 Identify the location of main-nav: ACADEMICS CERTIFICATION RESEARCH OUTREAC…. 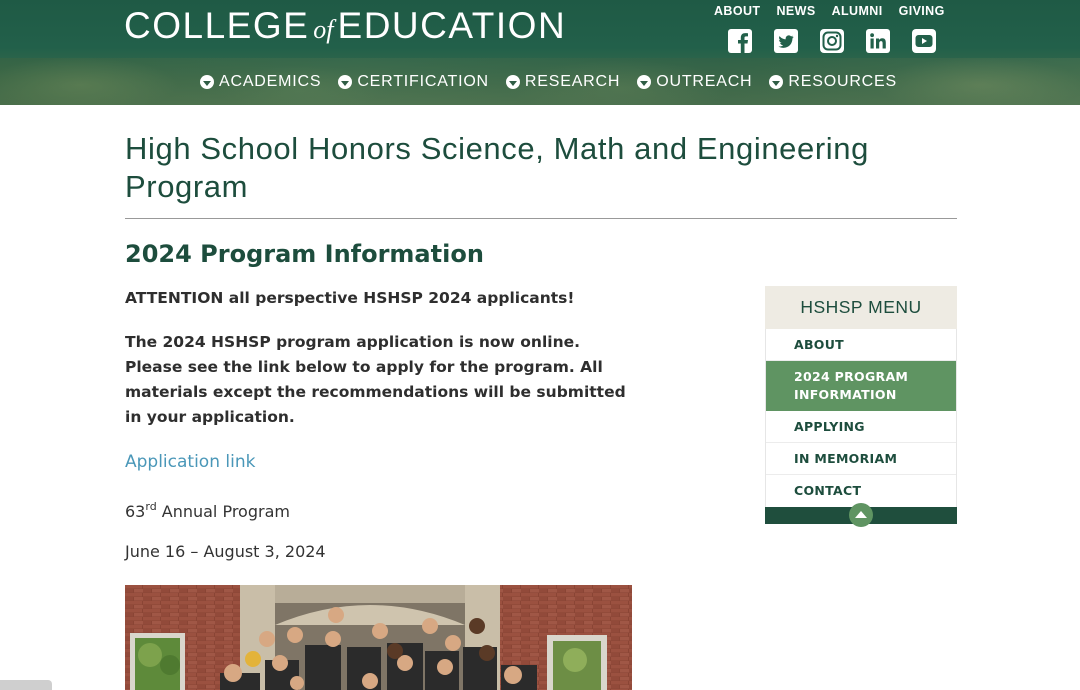
(557, 82).